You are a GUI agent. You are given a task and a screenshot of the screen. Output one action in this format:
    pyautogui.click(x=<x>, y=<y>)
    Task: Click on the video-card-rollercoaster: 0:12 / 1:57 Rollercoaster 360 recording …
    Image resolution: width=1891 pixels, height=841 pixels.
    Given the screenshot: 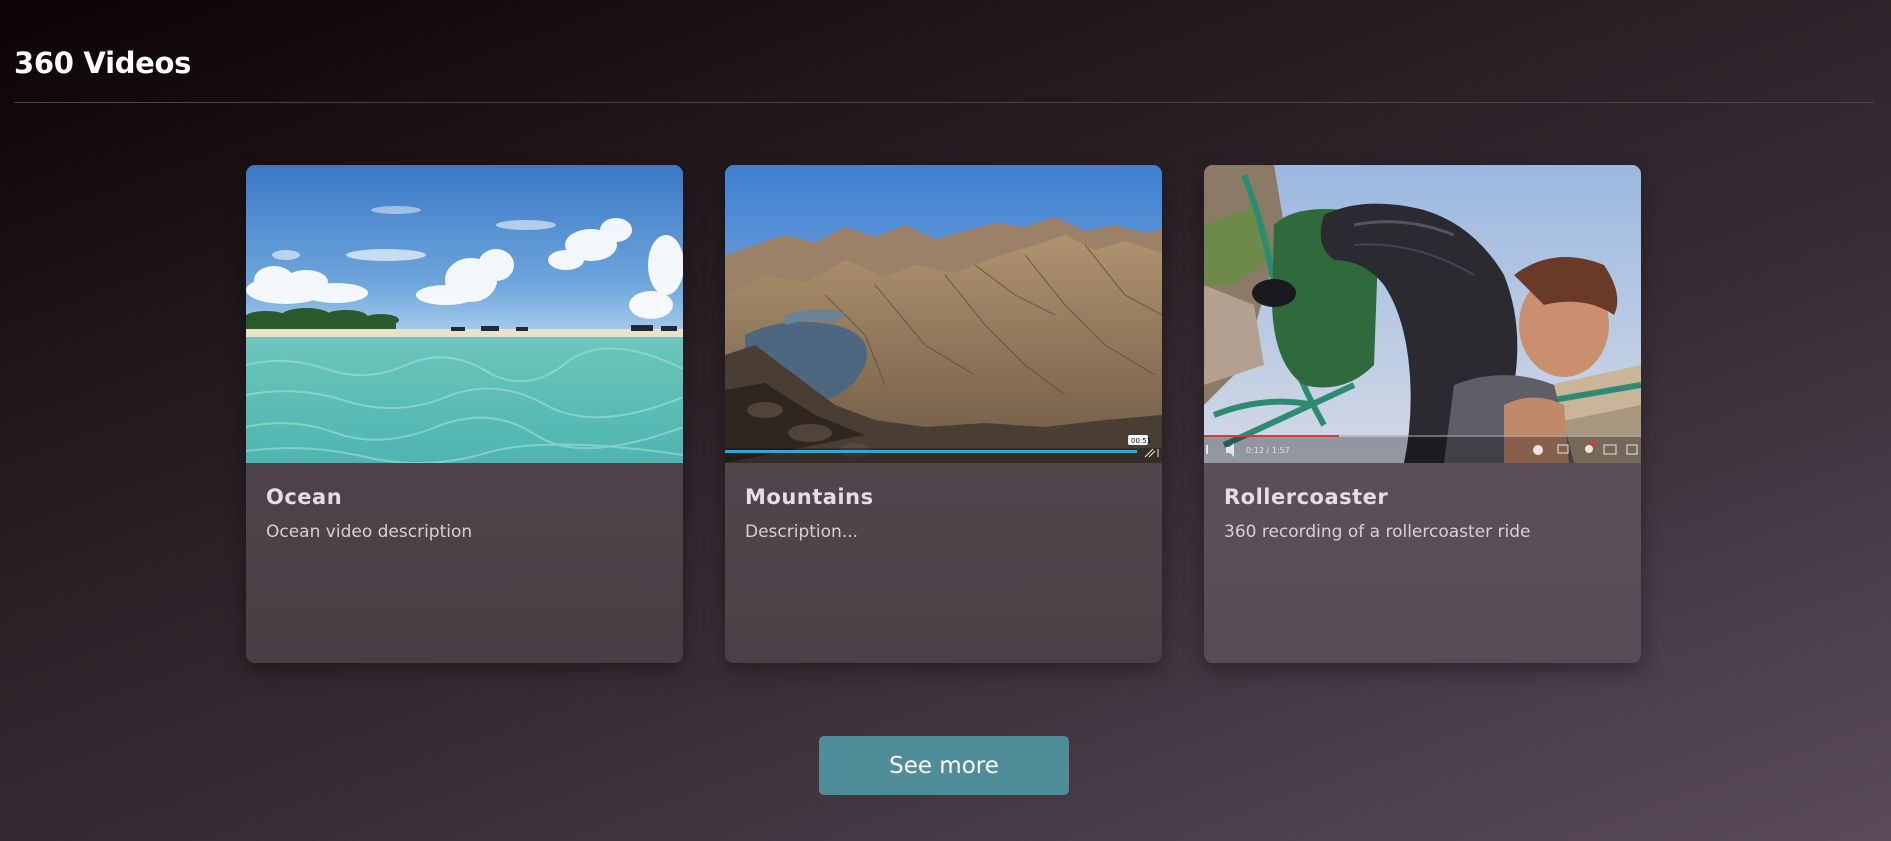 What is the action you would take?
    pyautogui.click(x=1422, y=414)
    